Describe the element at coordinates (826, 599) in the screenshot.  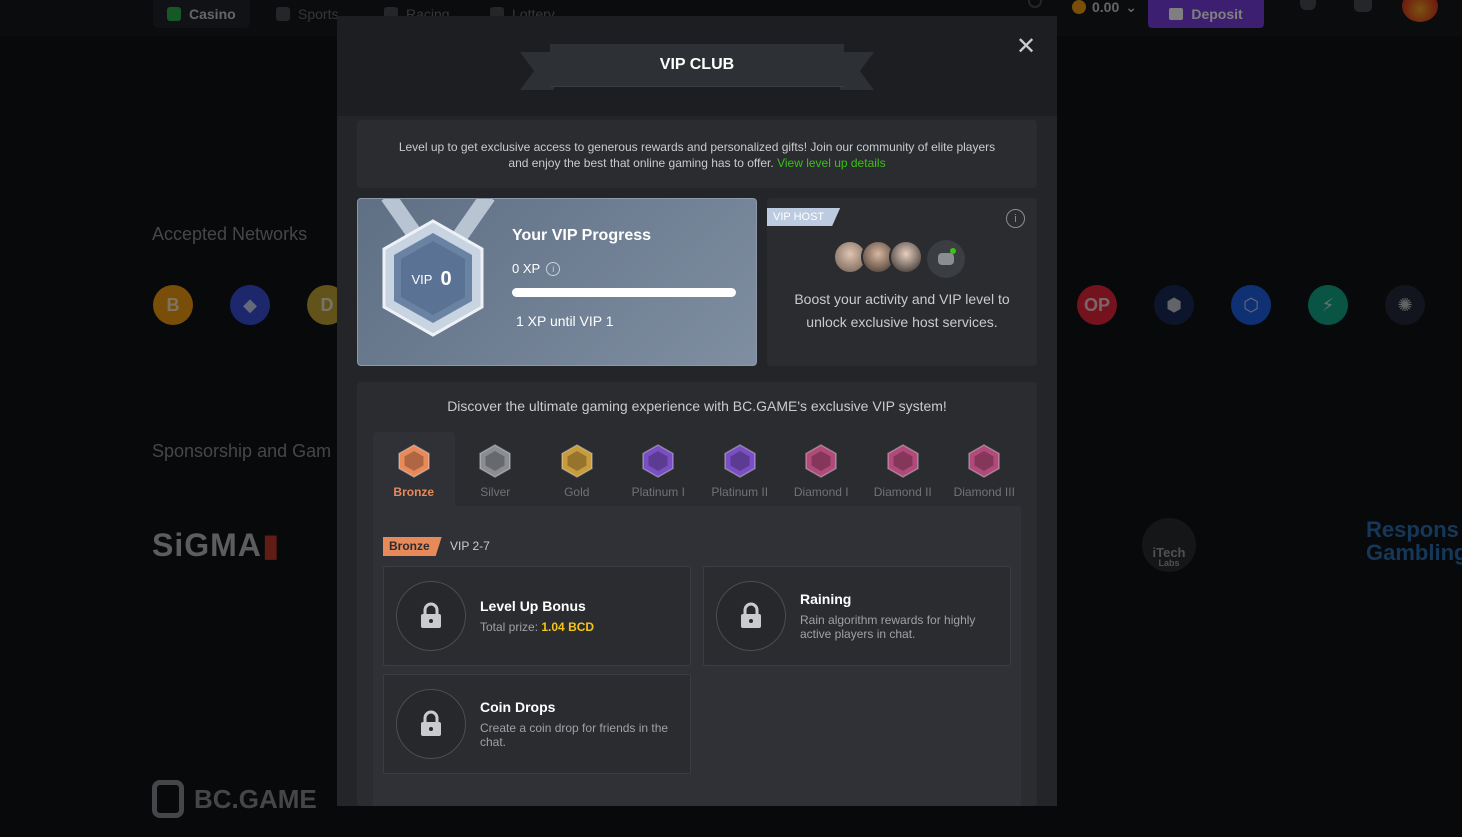
I see `perk-title: Raining` at that location.